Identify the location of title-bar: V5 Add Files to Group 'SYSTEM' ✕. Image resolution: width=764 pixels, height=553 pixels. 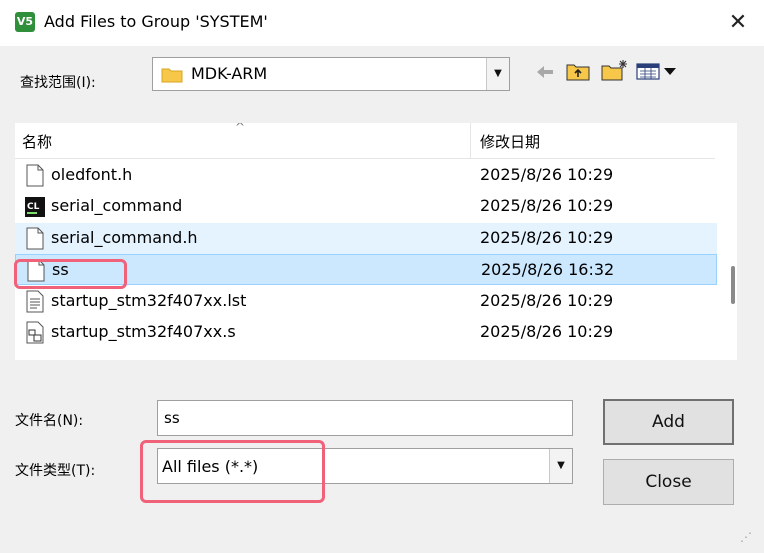
(382, 23).